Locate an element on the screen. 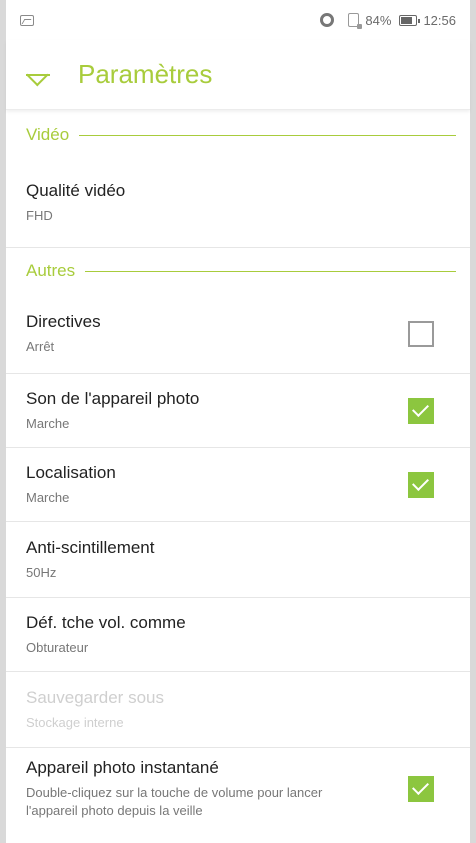 Image resolution: width=476 pixels, height=843 pixels. clock: 12:56 is located at coordinates (439, 20).